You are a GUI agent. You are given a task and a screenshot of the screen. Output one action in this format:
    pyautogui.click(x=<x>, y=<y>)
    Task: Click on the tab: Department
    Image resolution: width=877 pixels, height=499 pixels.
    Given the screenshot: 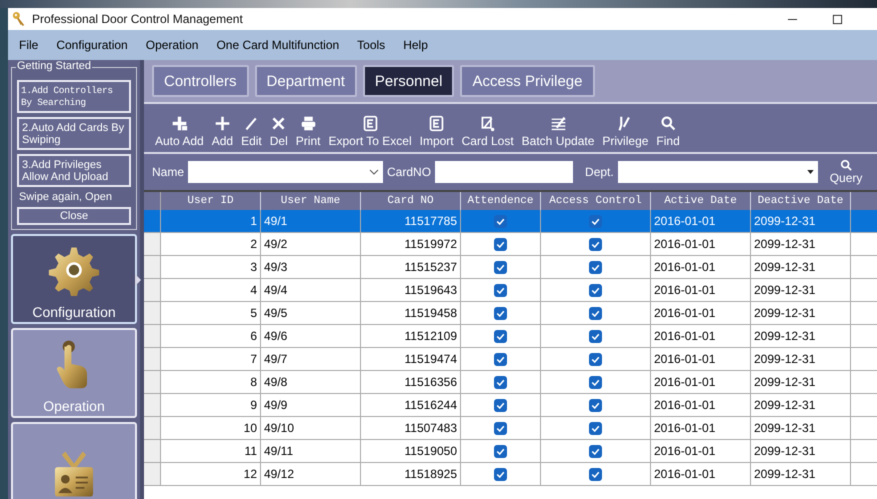 What is the action you would take?
    pyautogui.click(x=305, y=81)
    